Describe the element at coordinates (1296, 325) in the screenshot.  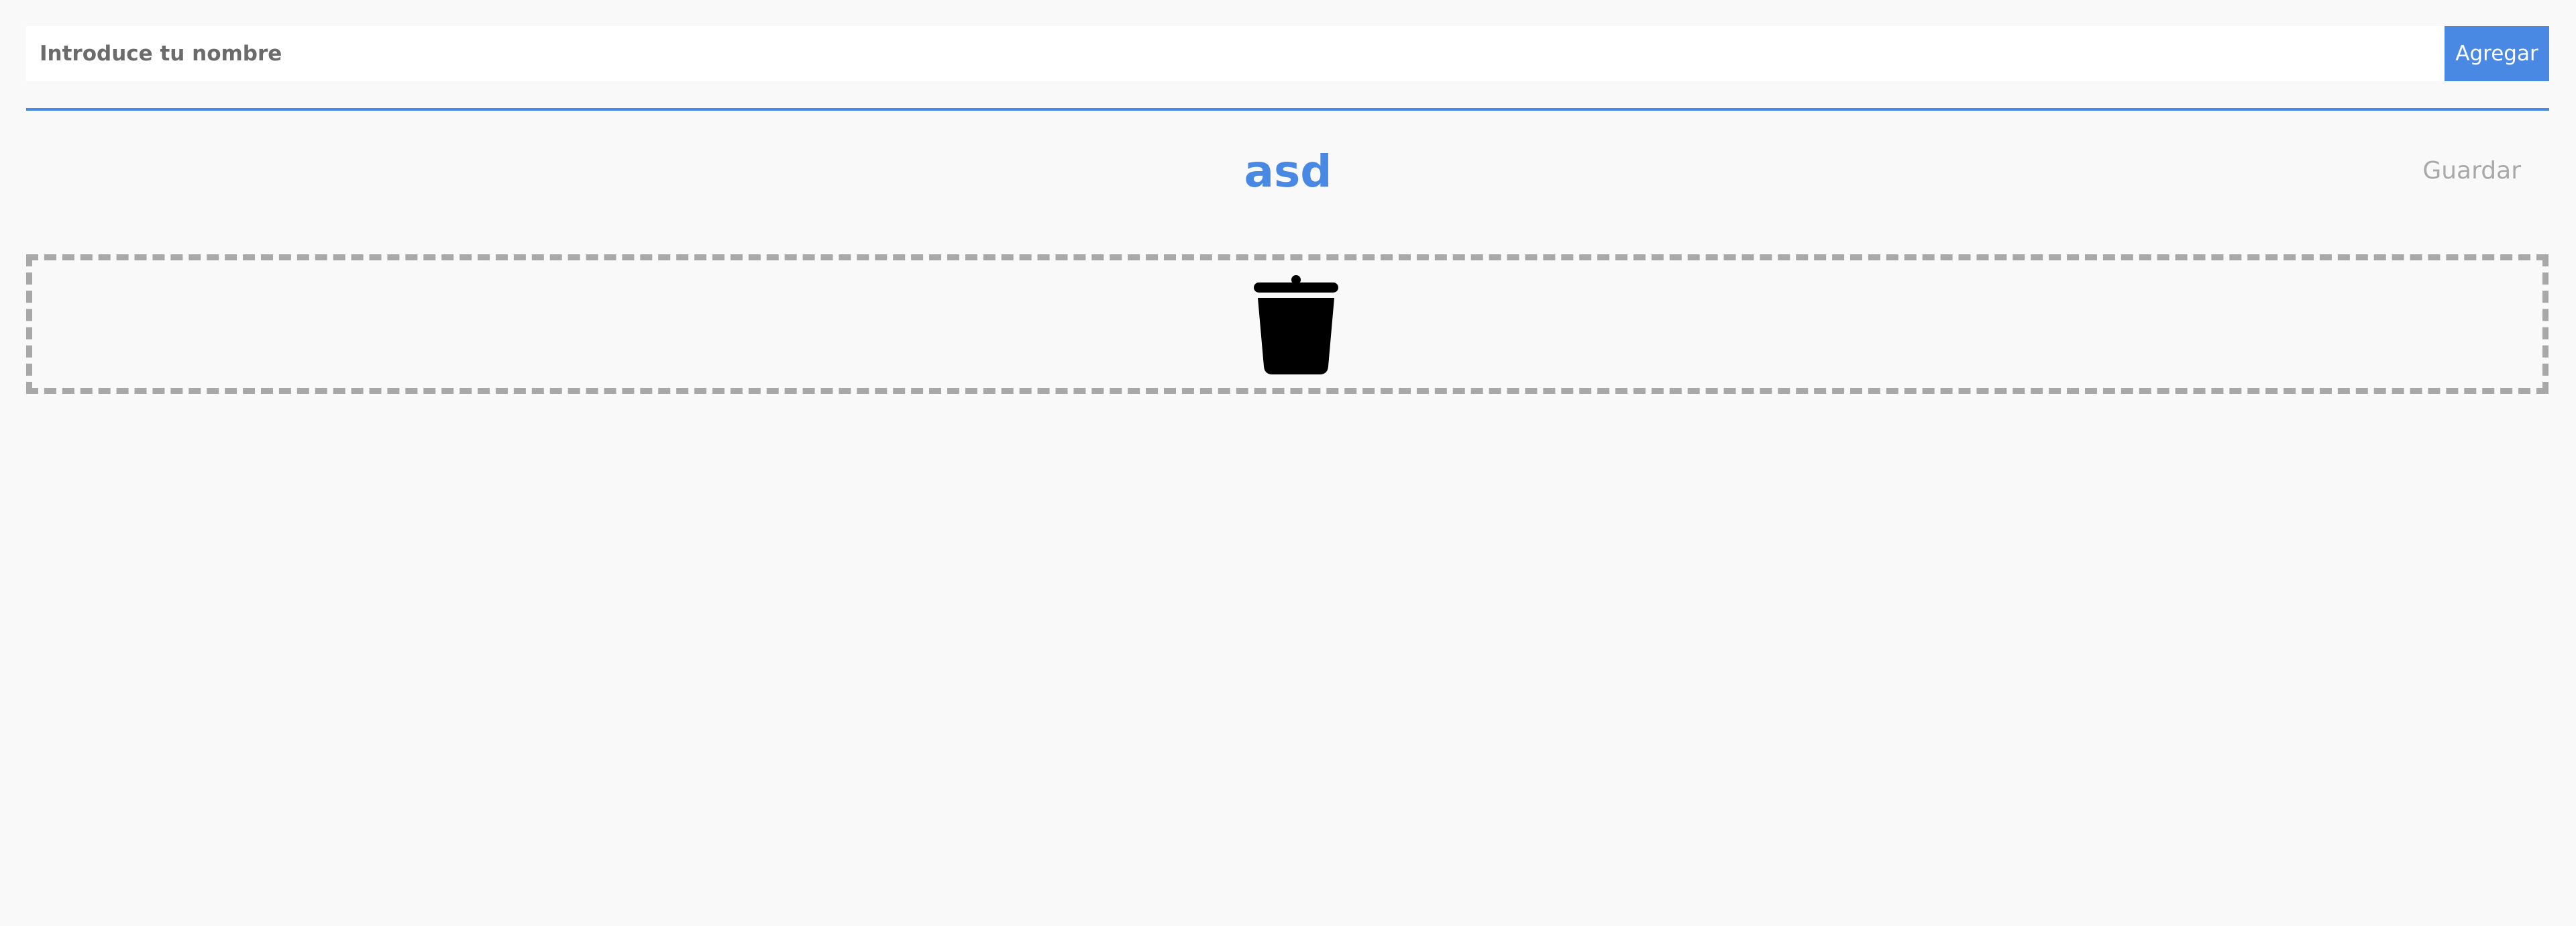
I see `trash-icon` at that location.